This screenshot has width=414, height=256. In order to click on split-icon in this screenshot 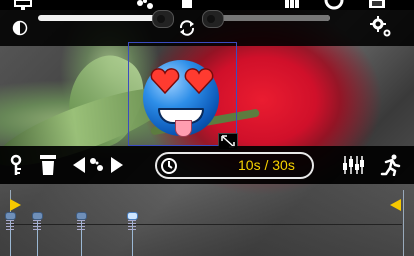, I will do `click(97, 165)`.